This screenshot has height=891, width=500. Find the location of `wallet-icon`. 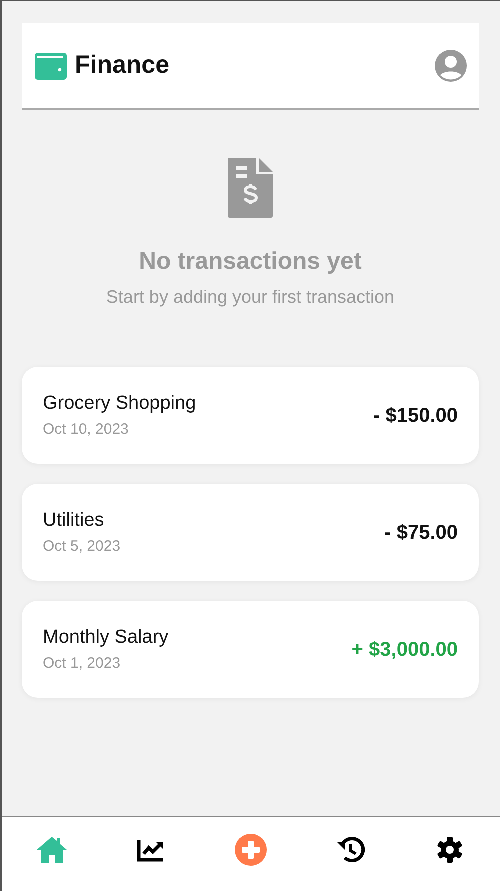

wallet-icon is located at coordinates (50, 65).